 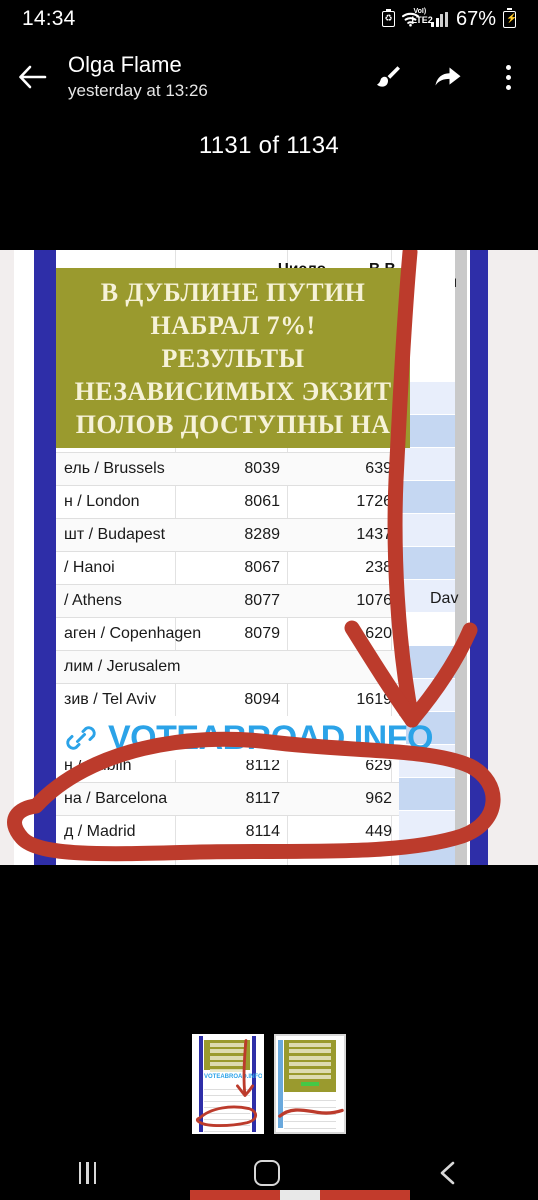 What do you see at coordinates (255, 667) in the screenshot?
I see `table-row: лим / Jerusalem` at bounding box center [255, 667].